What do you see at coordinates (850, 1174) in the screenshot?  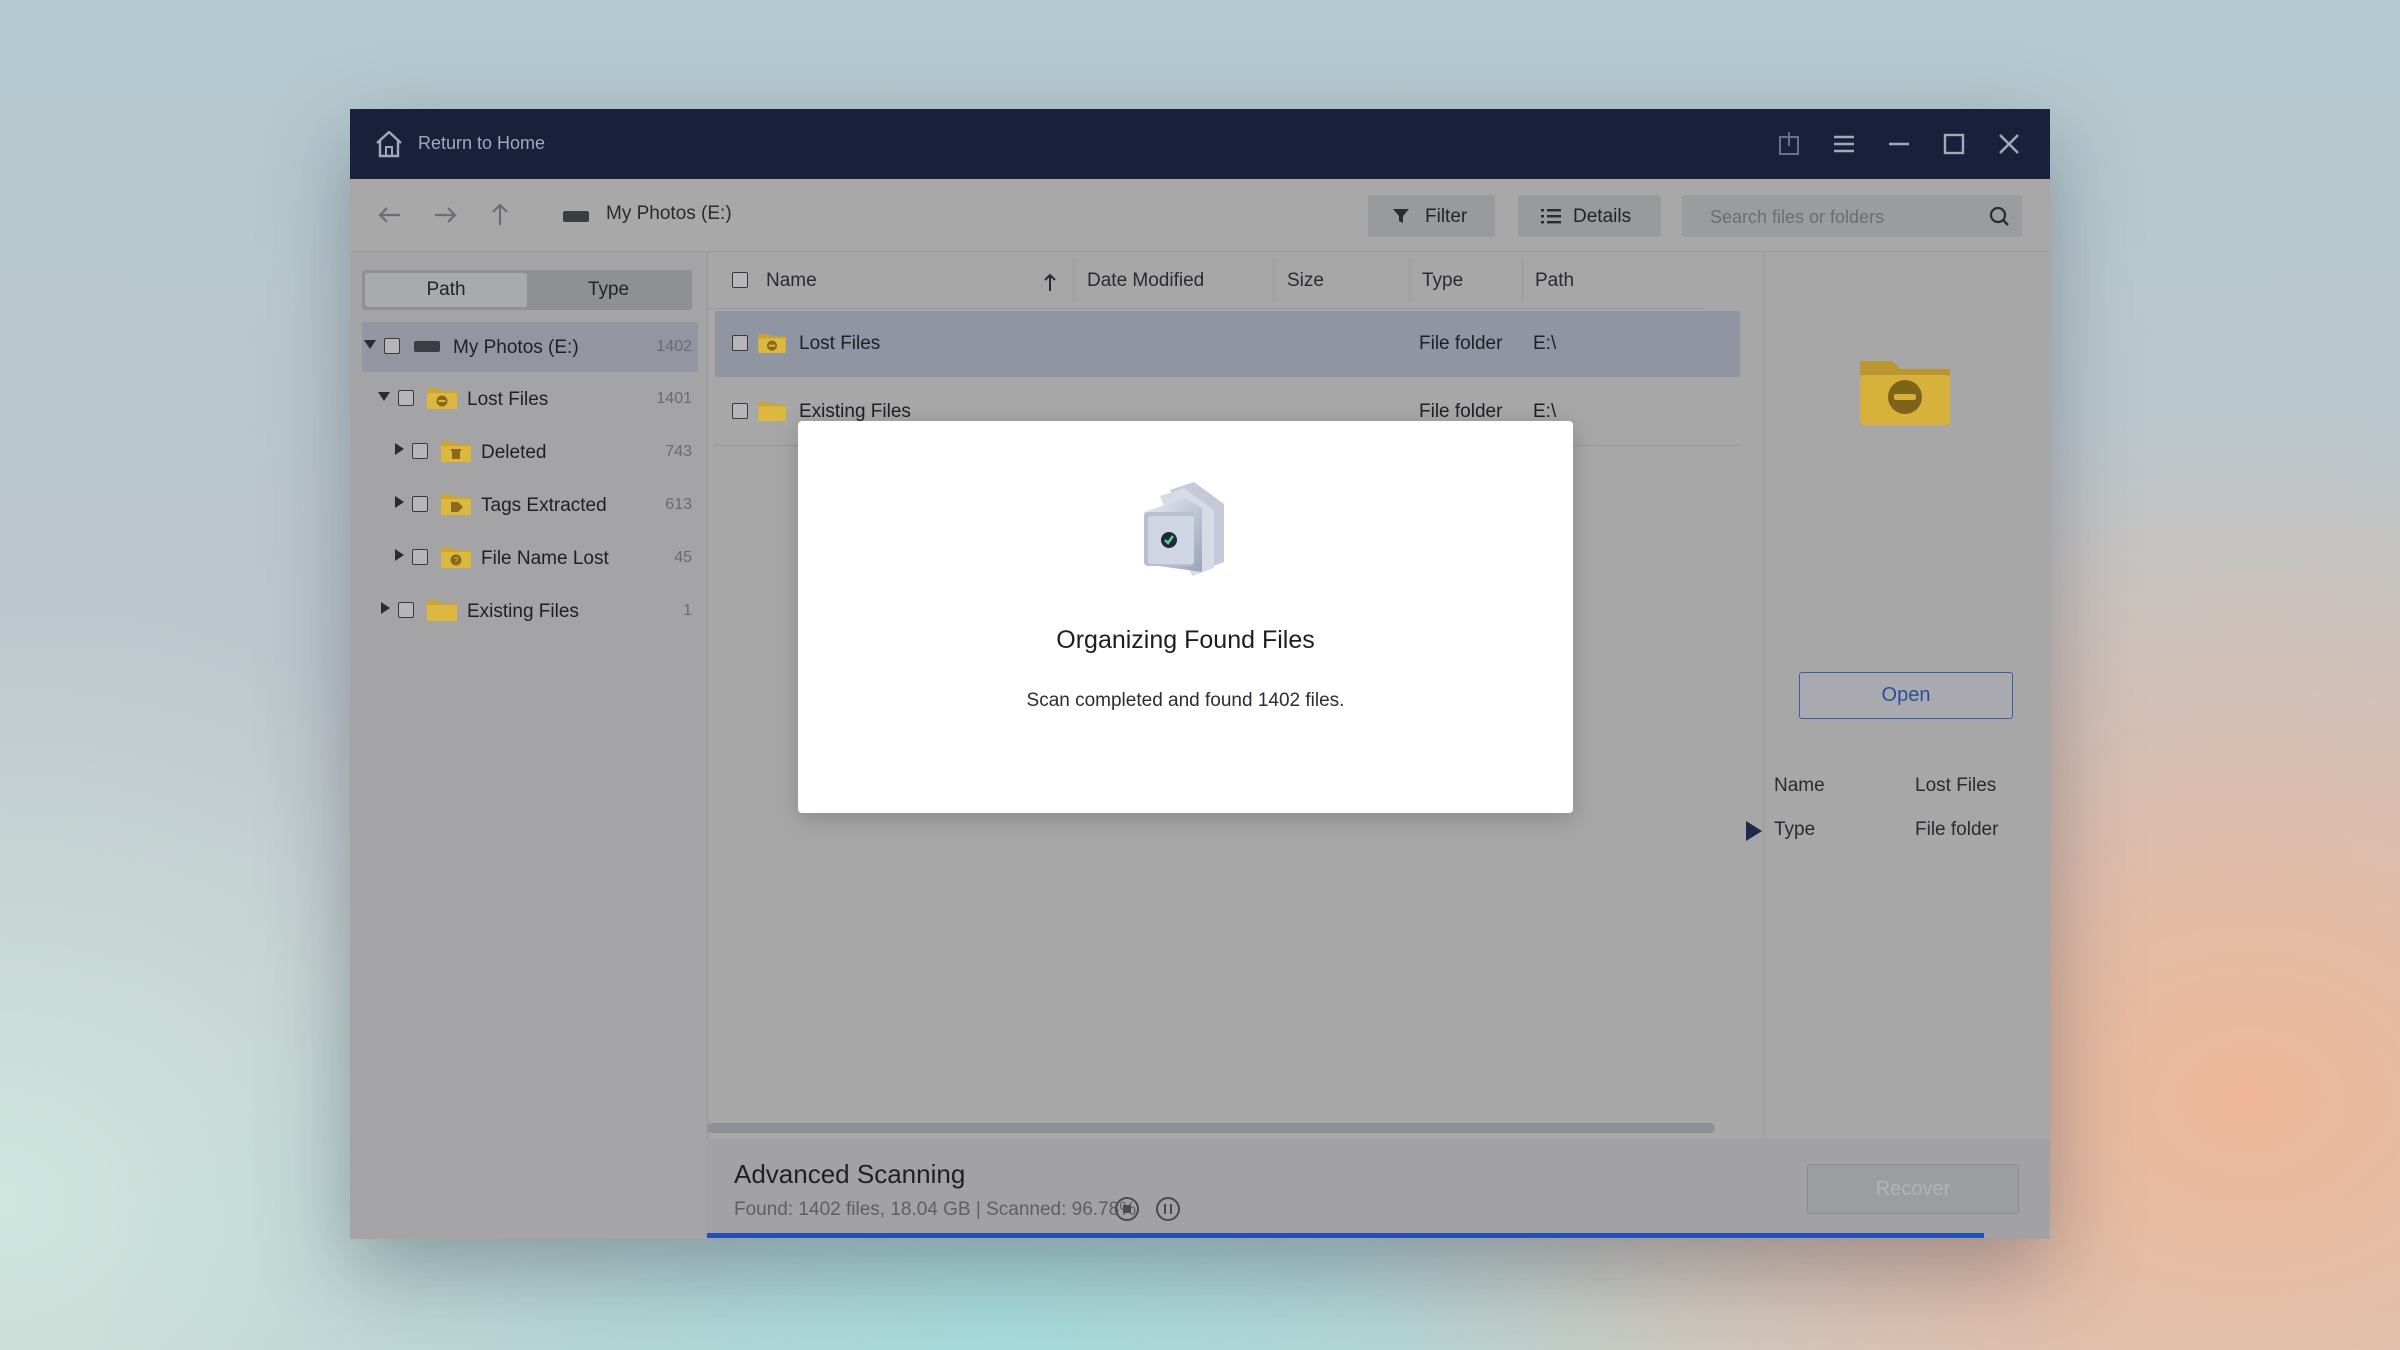 I see `scan-status-title: Advanced Scanning` at bounding box center [850, 1174].